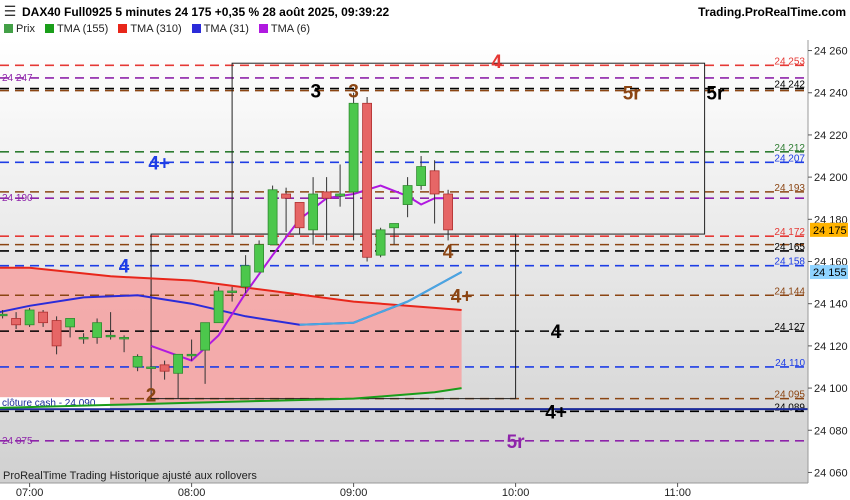  I want to click on level-label: 24 207, so click(789, 158).